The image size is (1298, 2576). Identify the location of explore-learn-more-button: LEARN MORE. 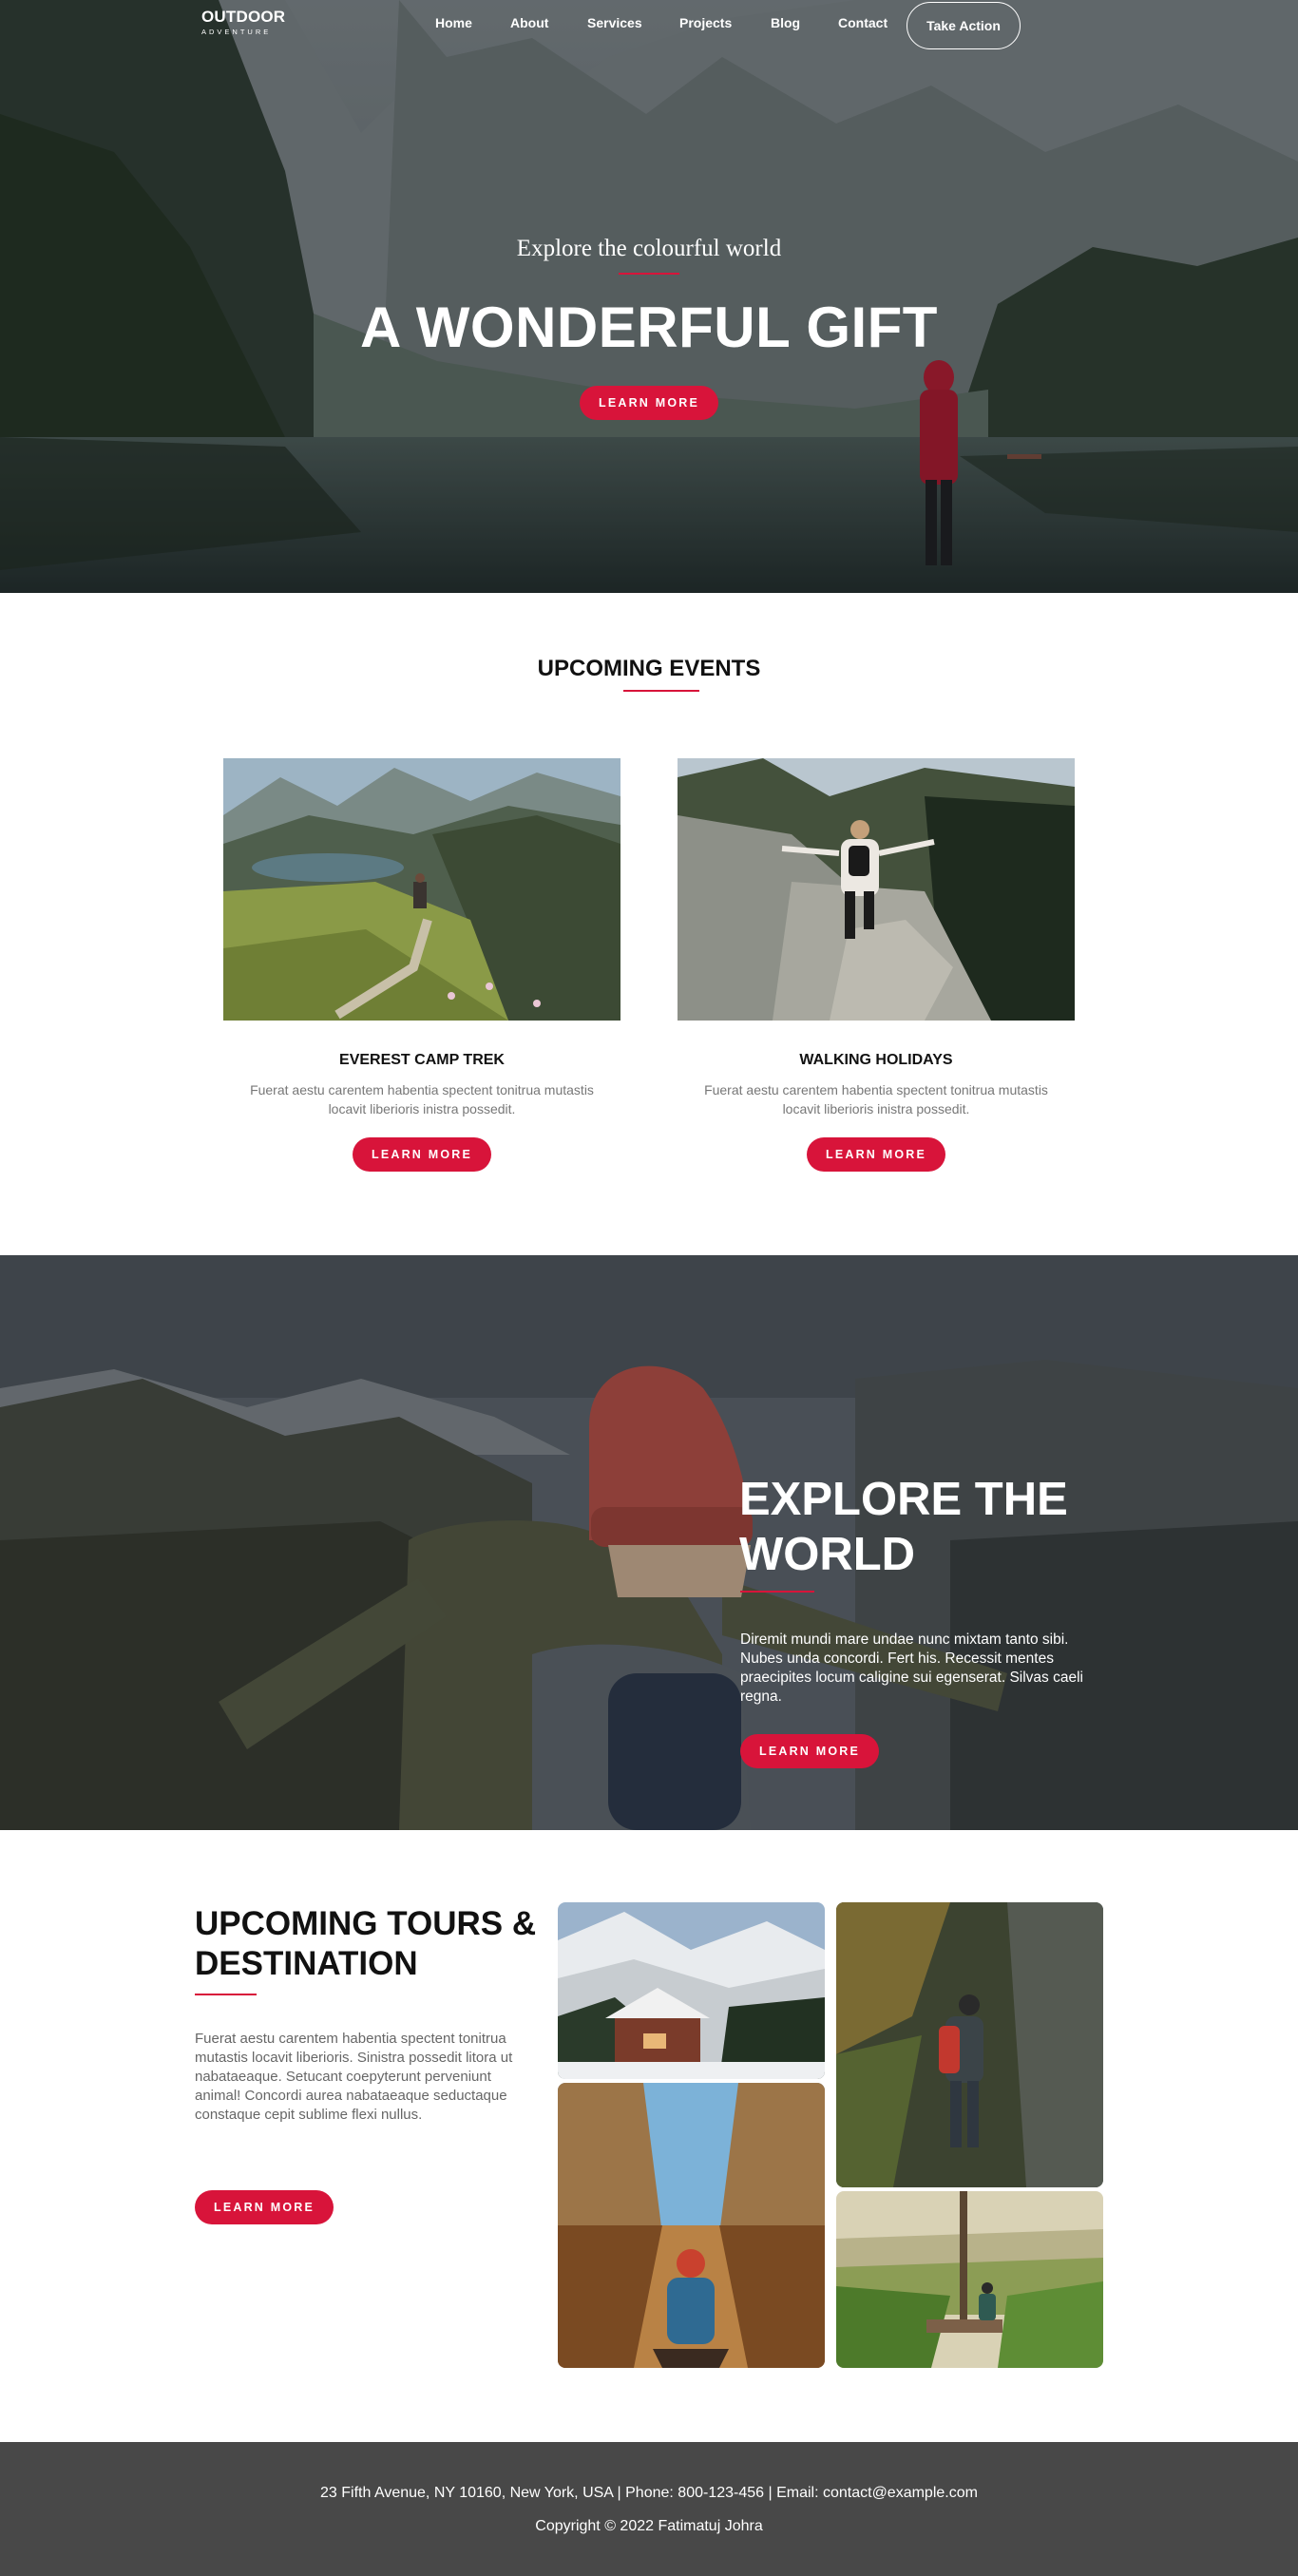
(809, 1751).